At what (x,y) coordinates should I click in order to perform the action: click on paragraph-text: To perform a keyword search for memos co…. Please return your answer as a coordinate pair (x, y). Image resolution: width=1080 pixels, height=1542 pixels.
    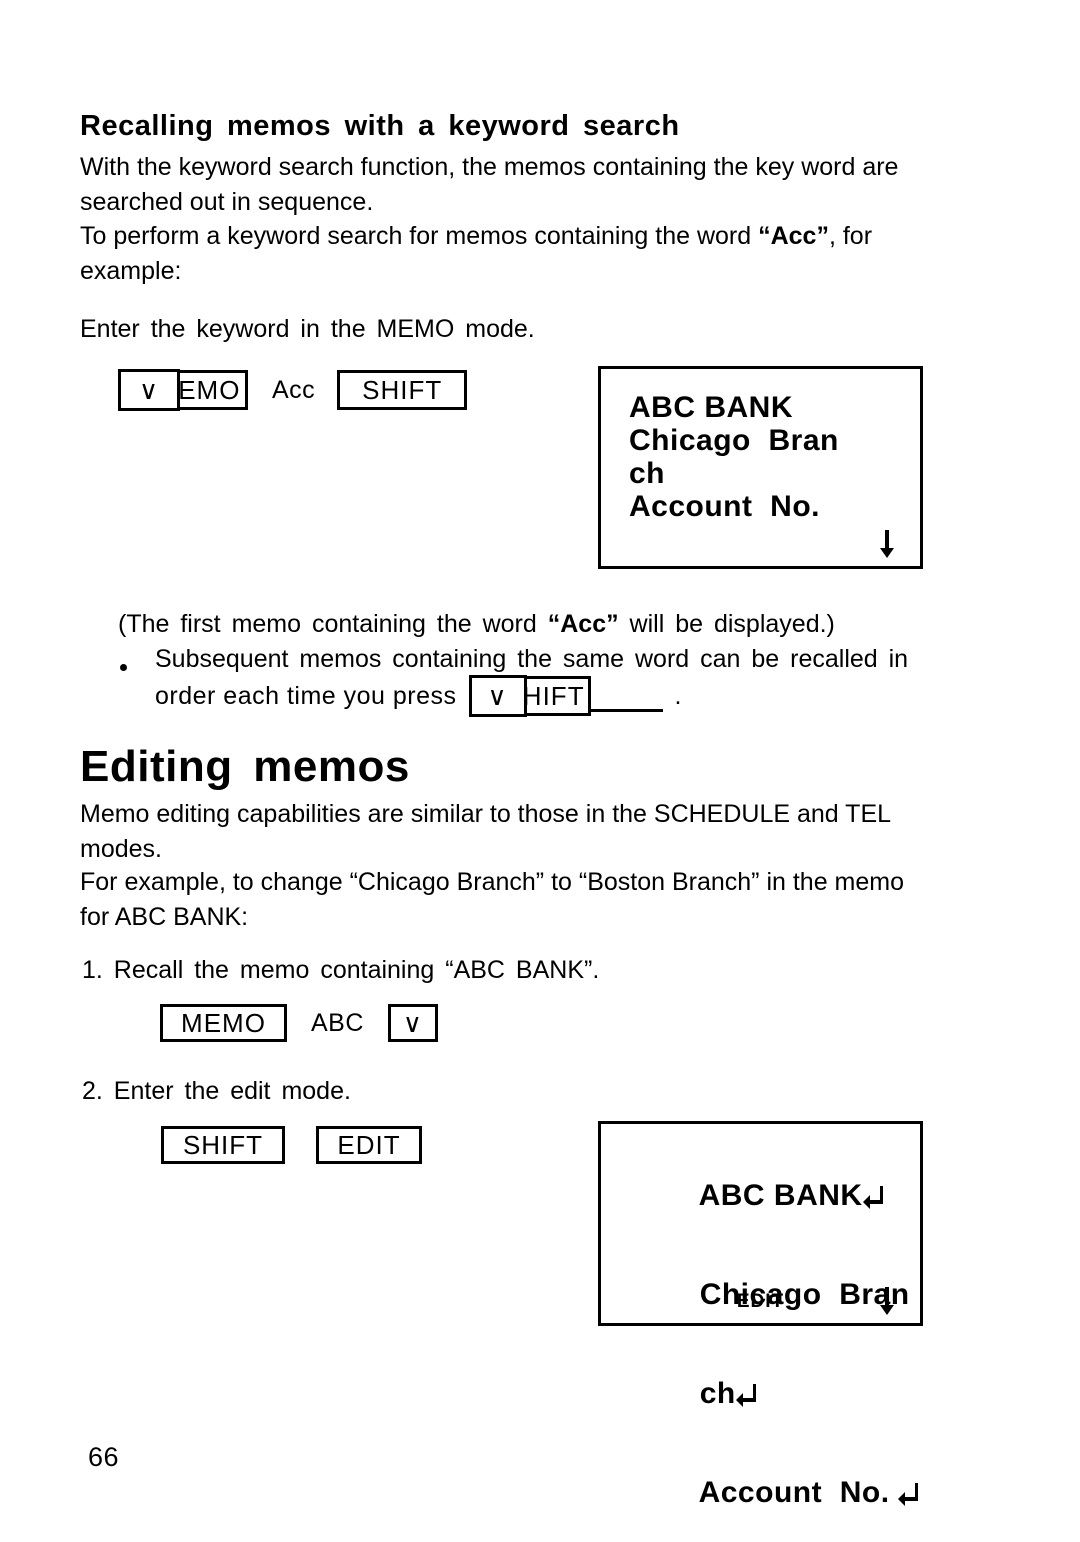
    Looking at the image, I should click on (419, 236).